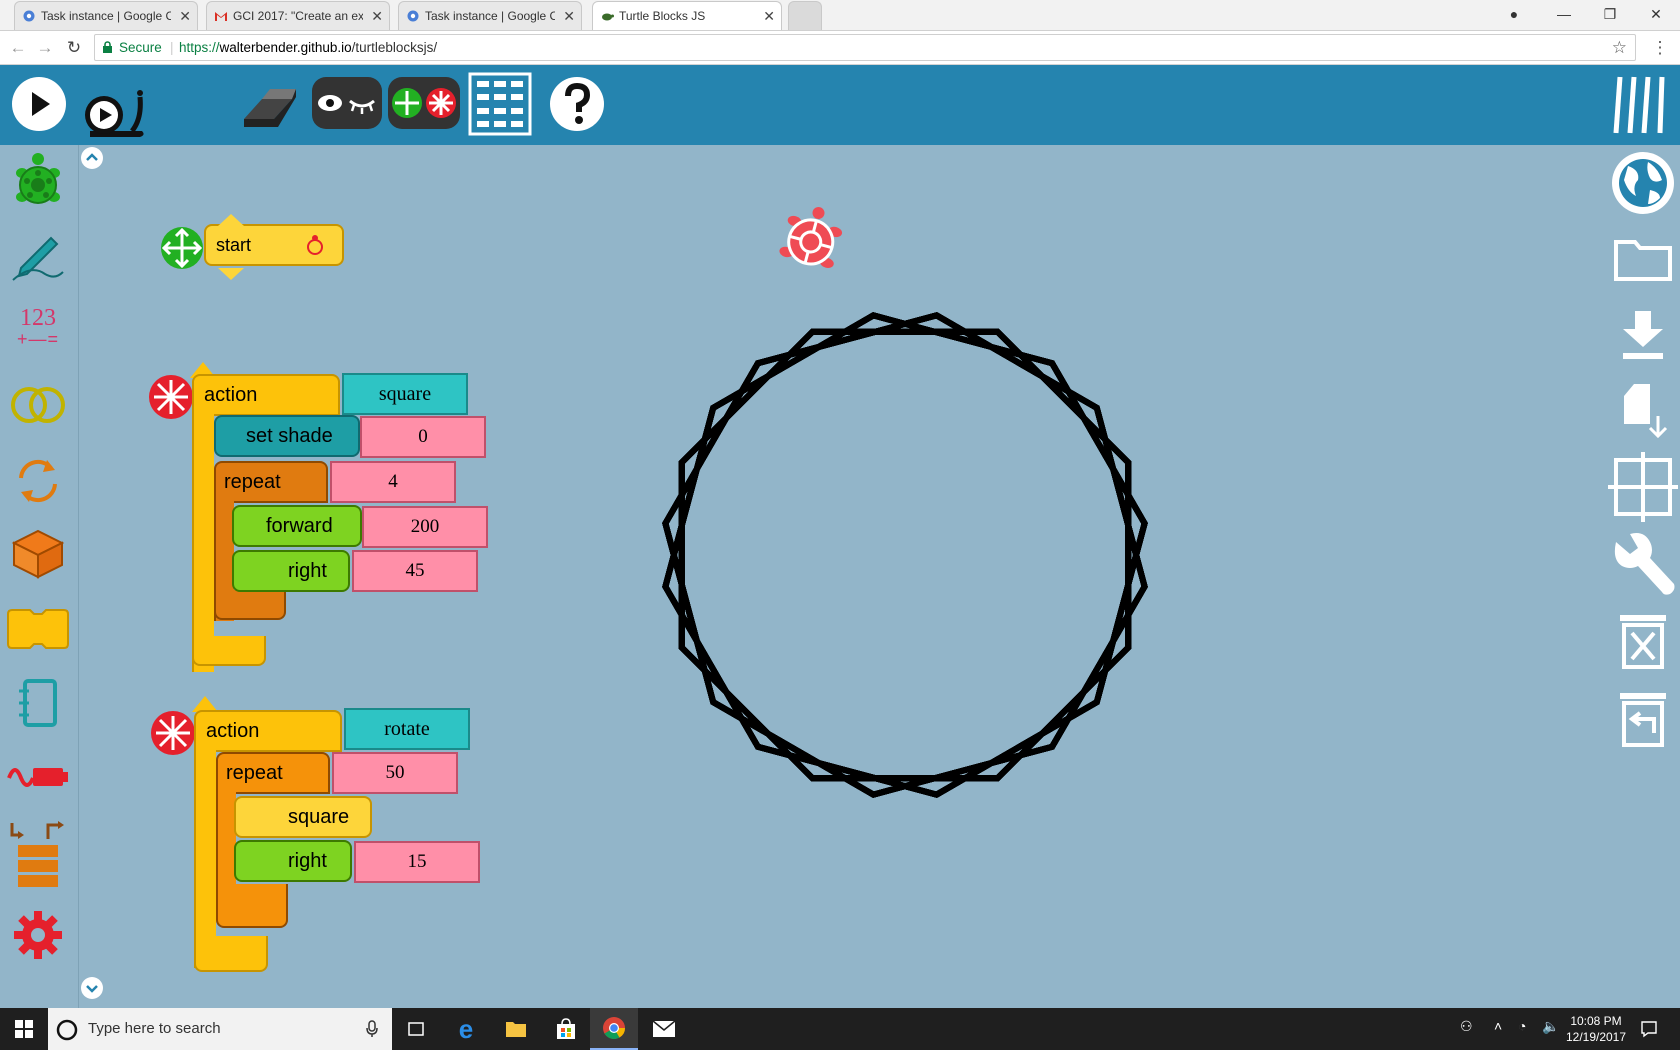 Image resolution: width=1680 pixels, height=1050 pixels. What do you see at coordinates (221, 16) in the screenshot?
I see `gmail-icon` at bounding box center [221, 16].